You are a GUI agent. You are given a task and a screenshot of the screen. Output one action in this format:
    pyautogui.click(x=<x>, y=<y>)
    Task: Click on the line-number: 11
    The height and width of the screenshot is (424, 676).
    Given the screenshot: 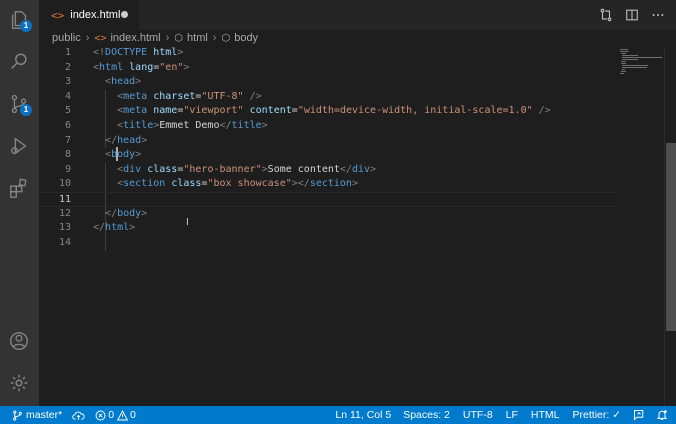 What is the action you would take?
    pyautogui.click(x=64, y=199)
    